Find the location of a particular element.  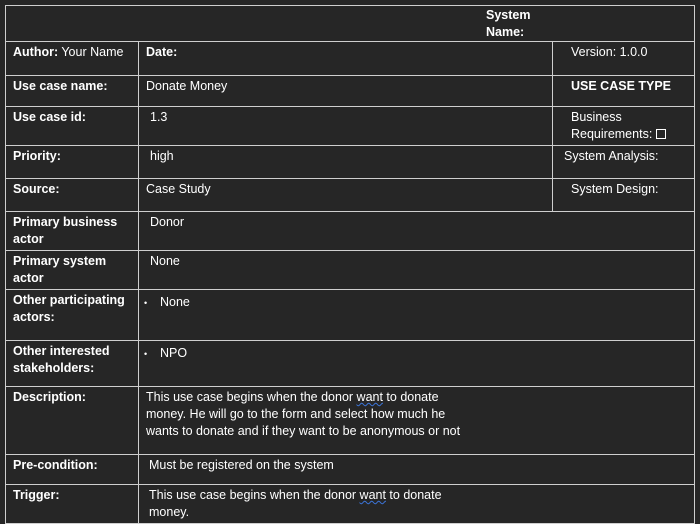

description-pre: This use case begins when the donor is located at coordinates (251, 397).